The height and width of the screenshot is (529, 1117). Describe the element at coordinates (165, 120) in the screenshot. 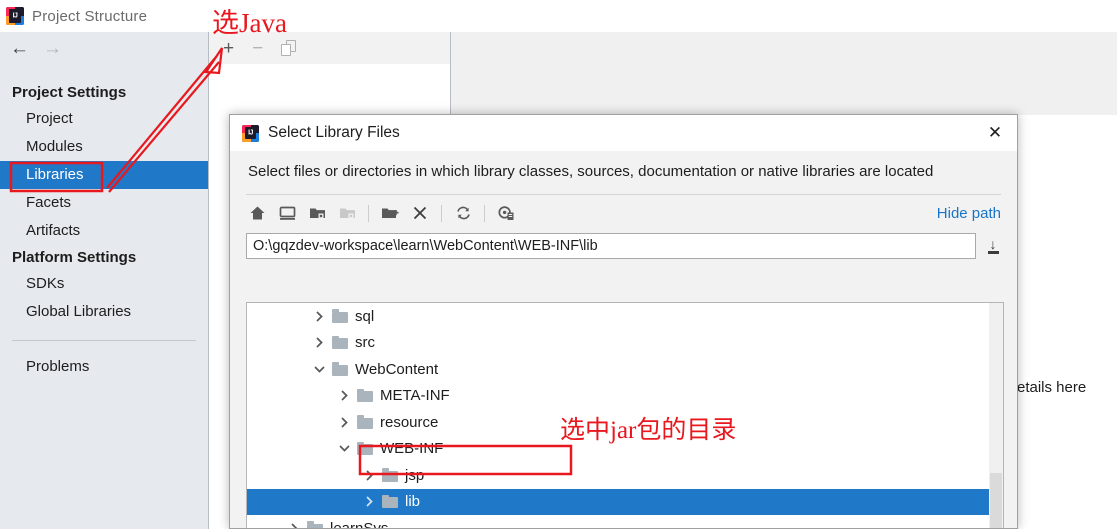

I see `annotation-arrow-add` at that location.